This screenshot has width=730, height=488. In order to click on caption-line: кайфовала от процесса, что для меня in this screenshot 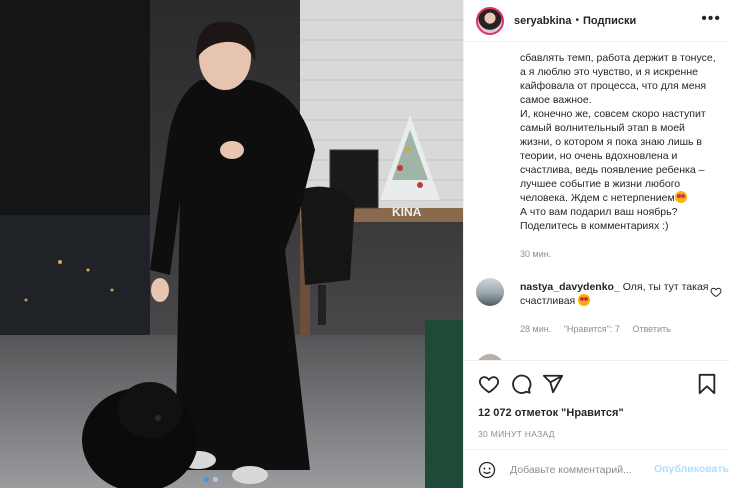, I will do `click(613, 86)`.